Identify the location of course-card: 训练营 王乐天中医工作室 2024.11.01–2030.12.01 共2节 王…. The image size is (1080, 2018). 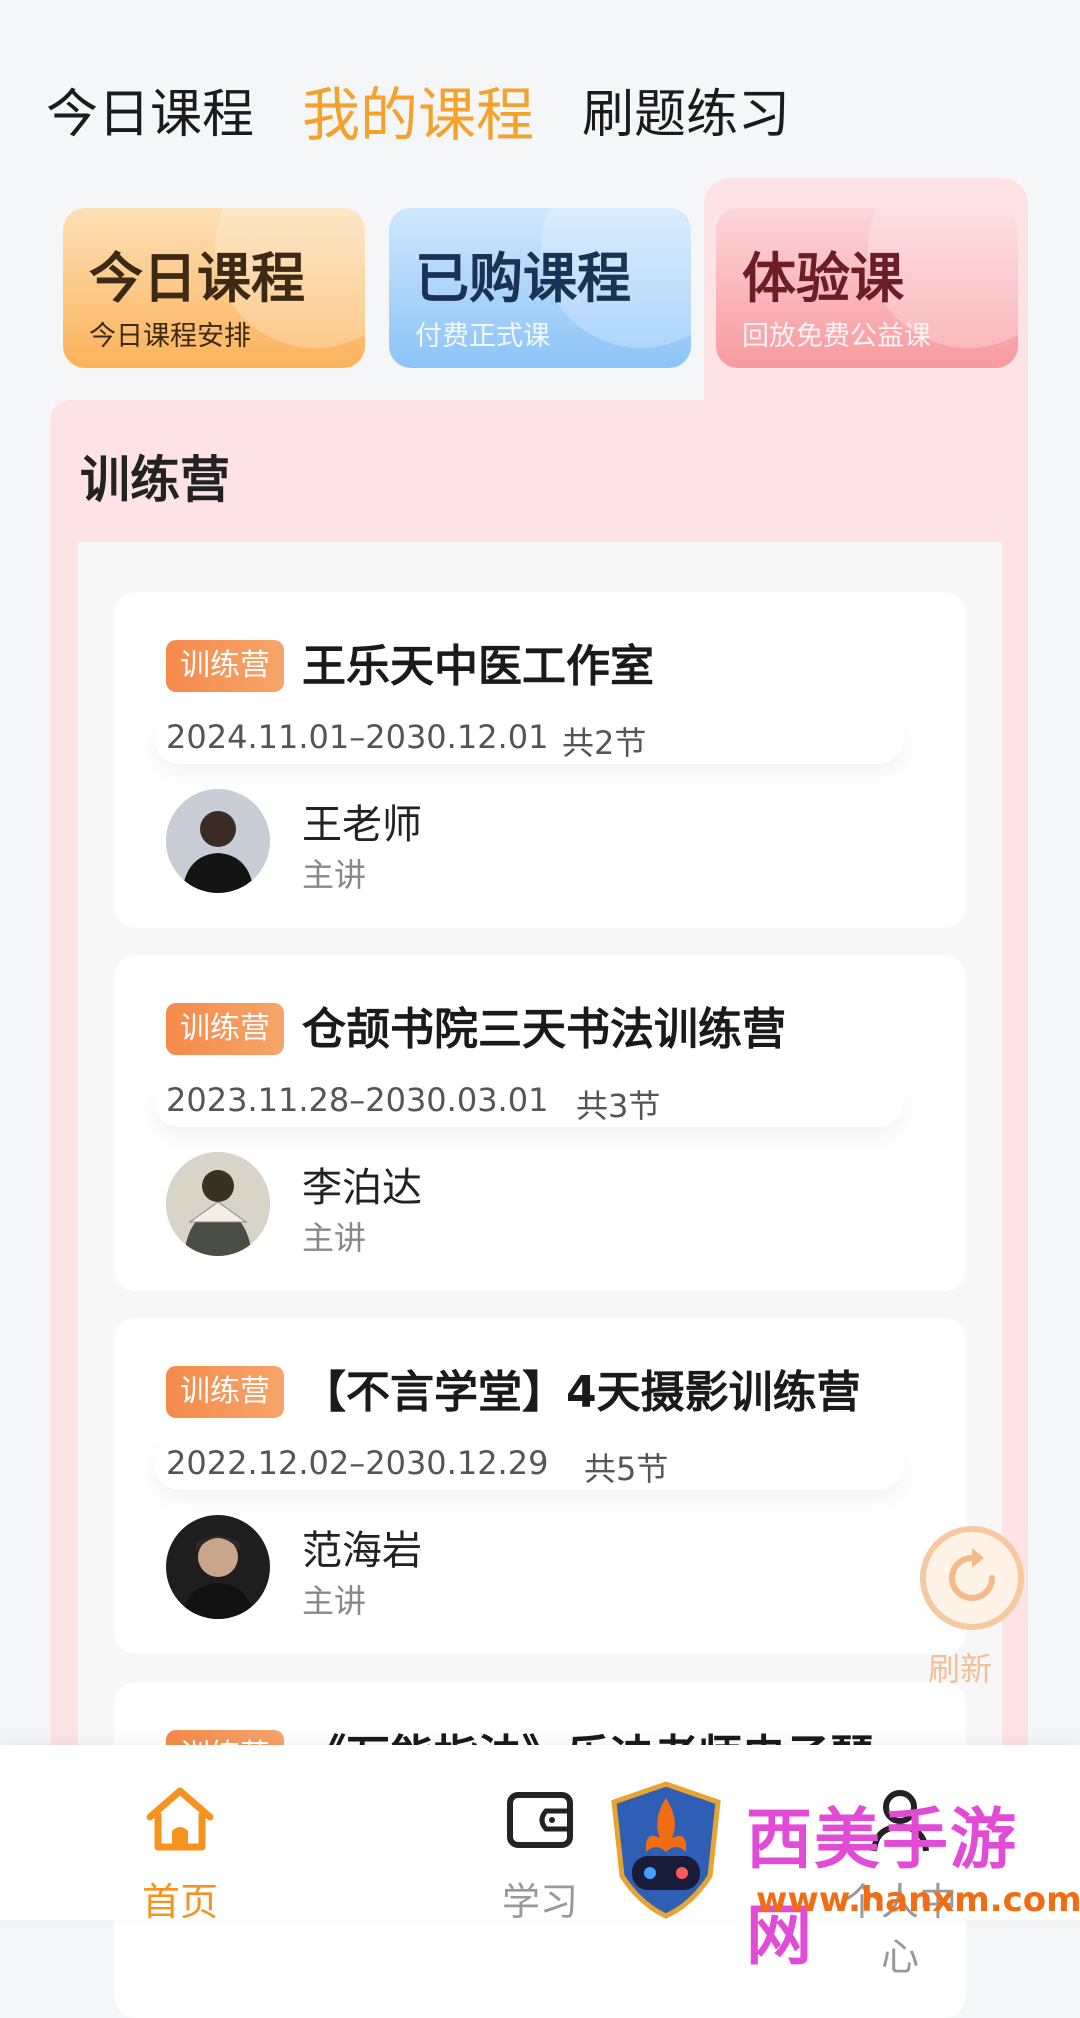
(540, 760).